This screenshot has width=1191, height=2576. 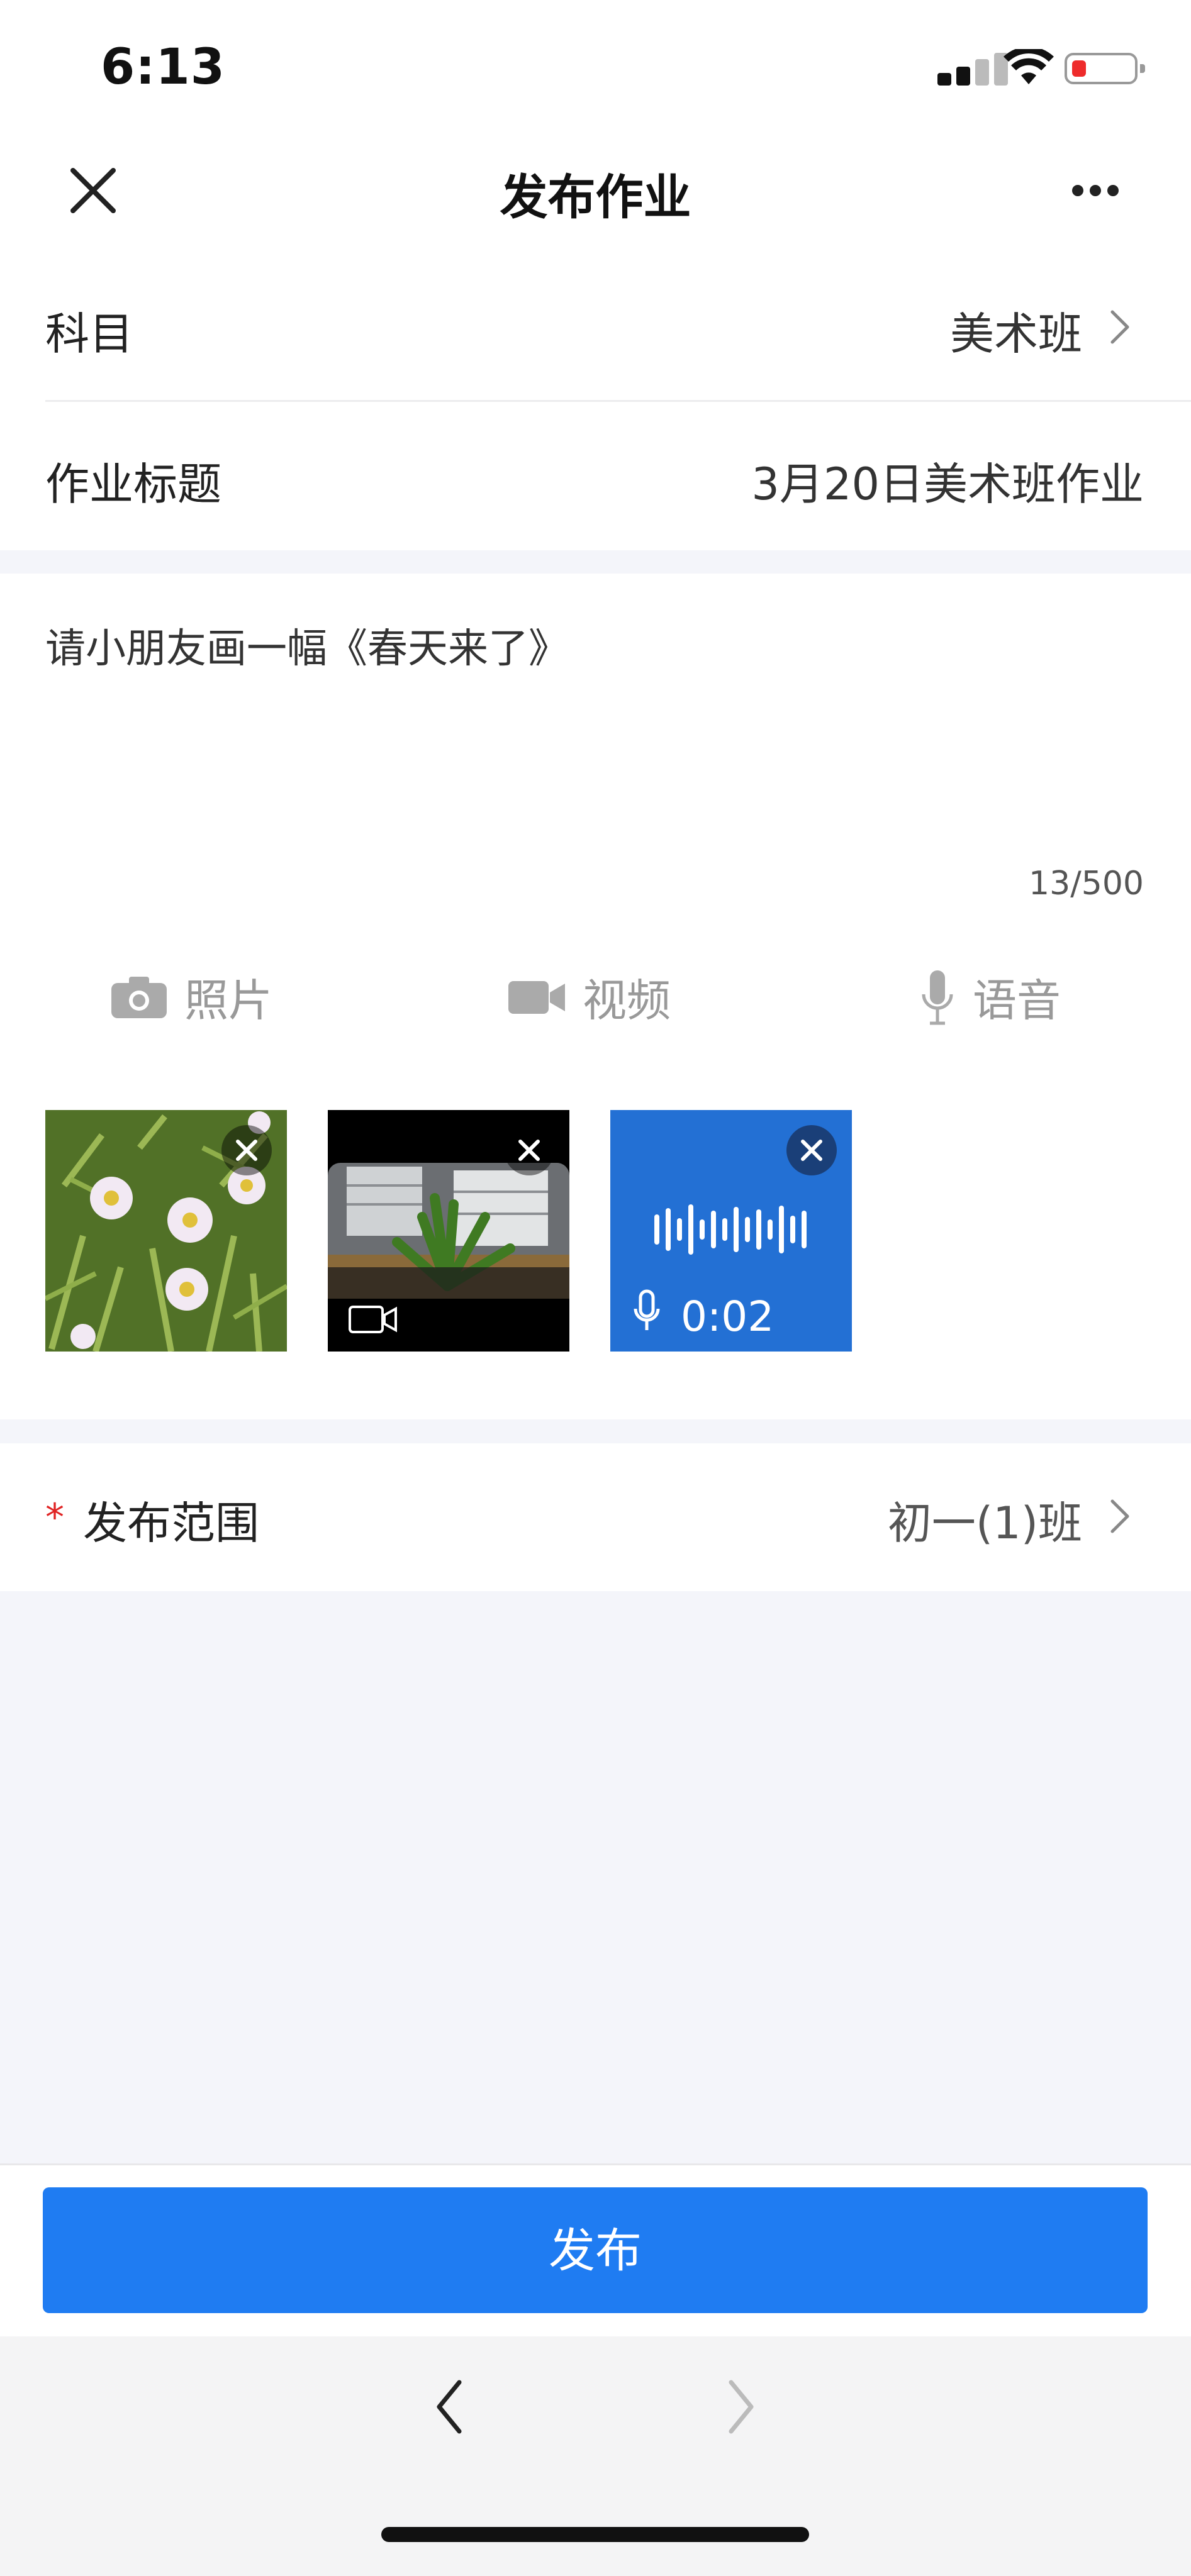 I want to click on voice-duration: 0:02, so click(x=728, y=1316).